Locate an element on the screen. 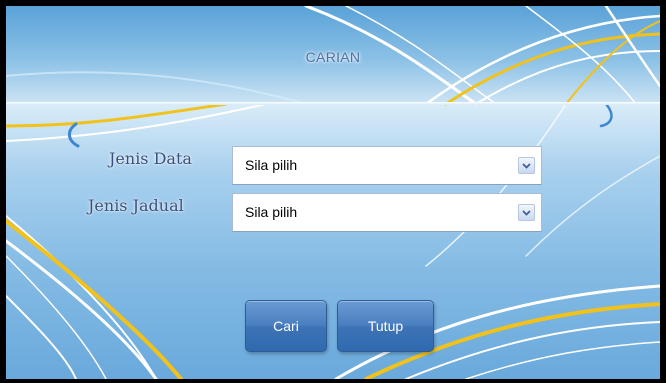  close-button: Tutup is located at coordinates (385, 326).